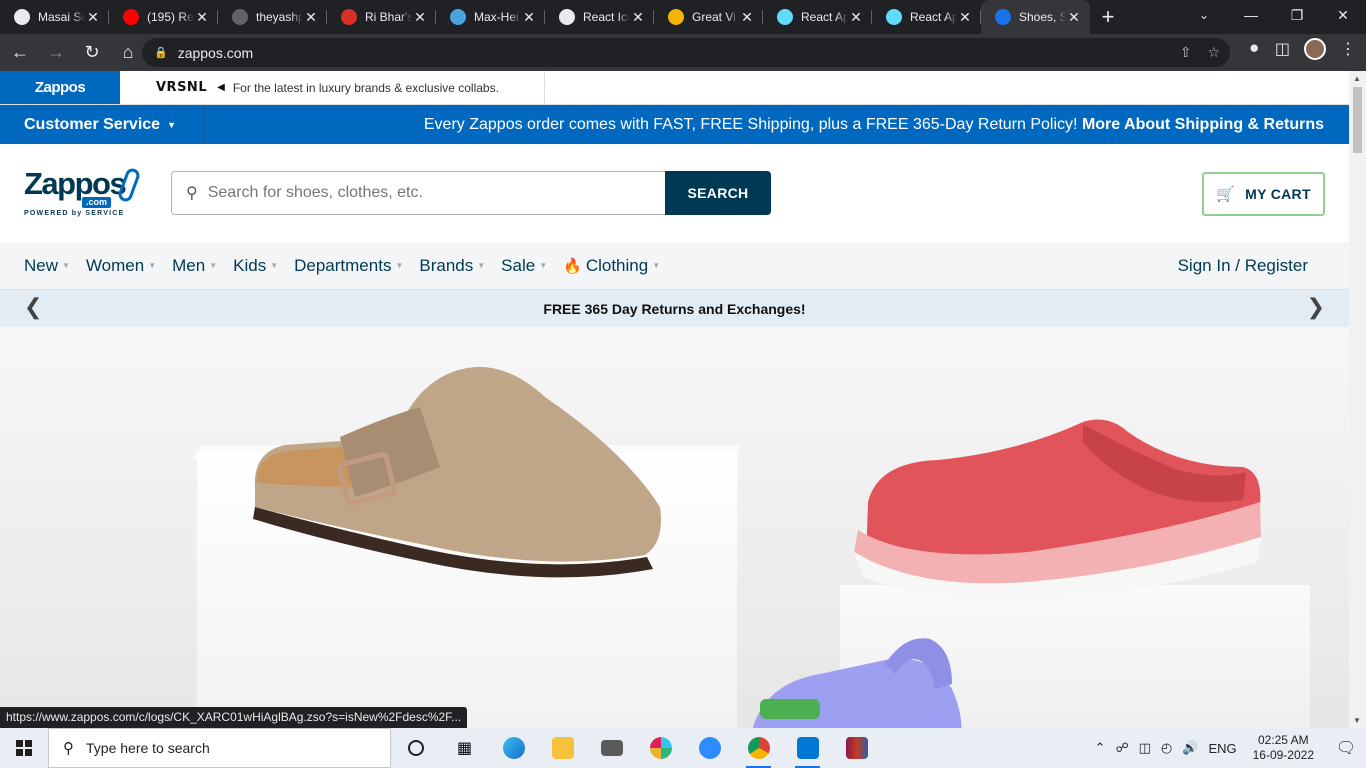  I want to click on bookmark-star-icon: ☆, so click(1213, 52).